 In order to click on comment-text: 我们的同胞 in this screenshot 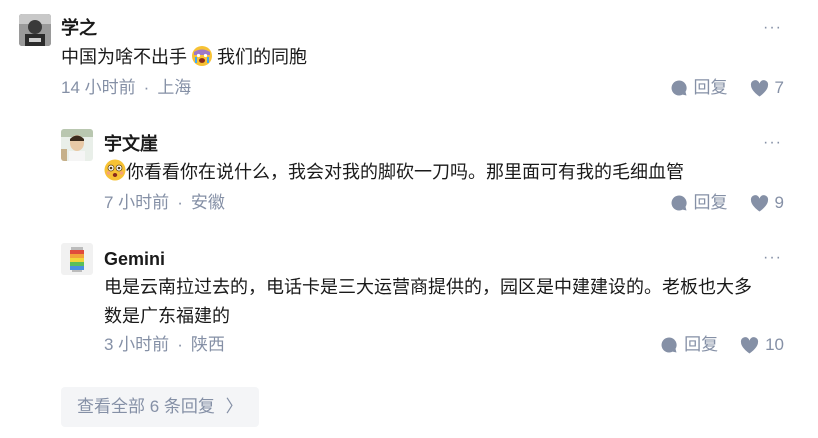, I will do `click(262, 57)`.